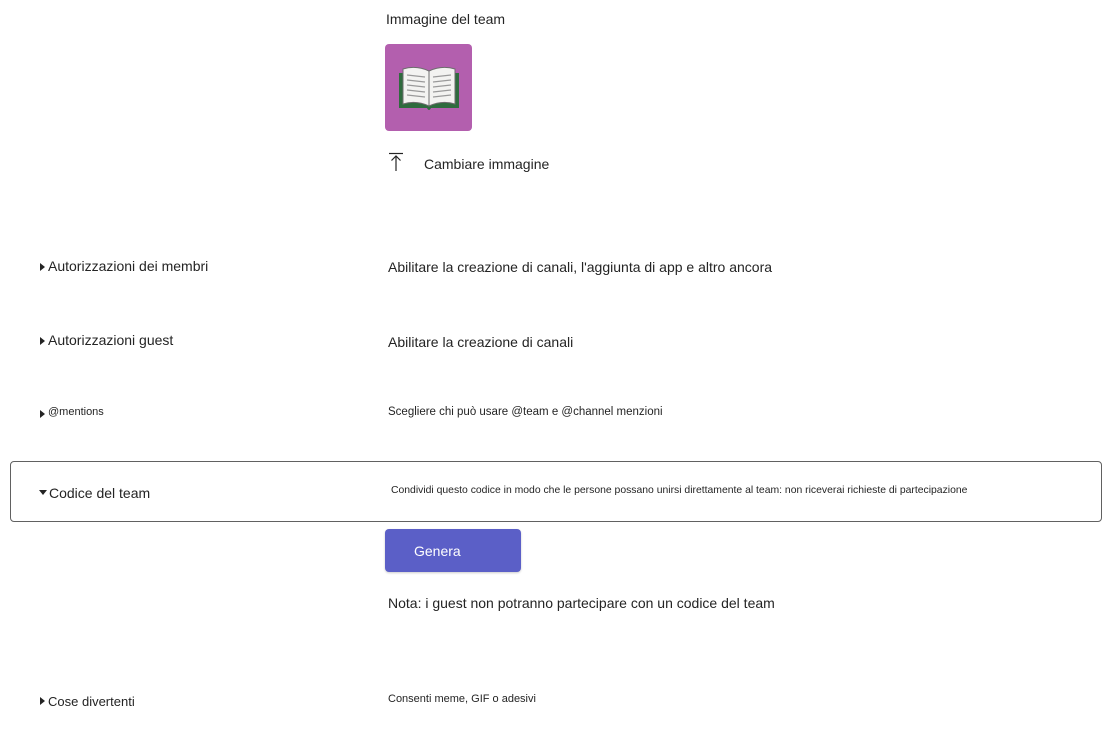 This screenshot has width=1104, height=729. What do you see at coordinates (111, 340) in the screenshot?
I see `section-title: Autorizzazioni guest` at bounding box center [111, 340].